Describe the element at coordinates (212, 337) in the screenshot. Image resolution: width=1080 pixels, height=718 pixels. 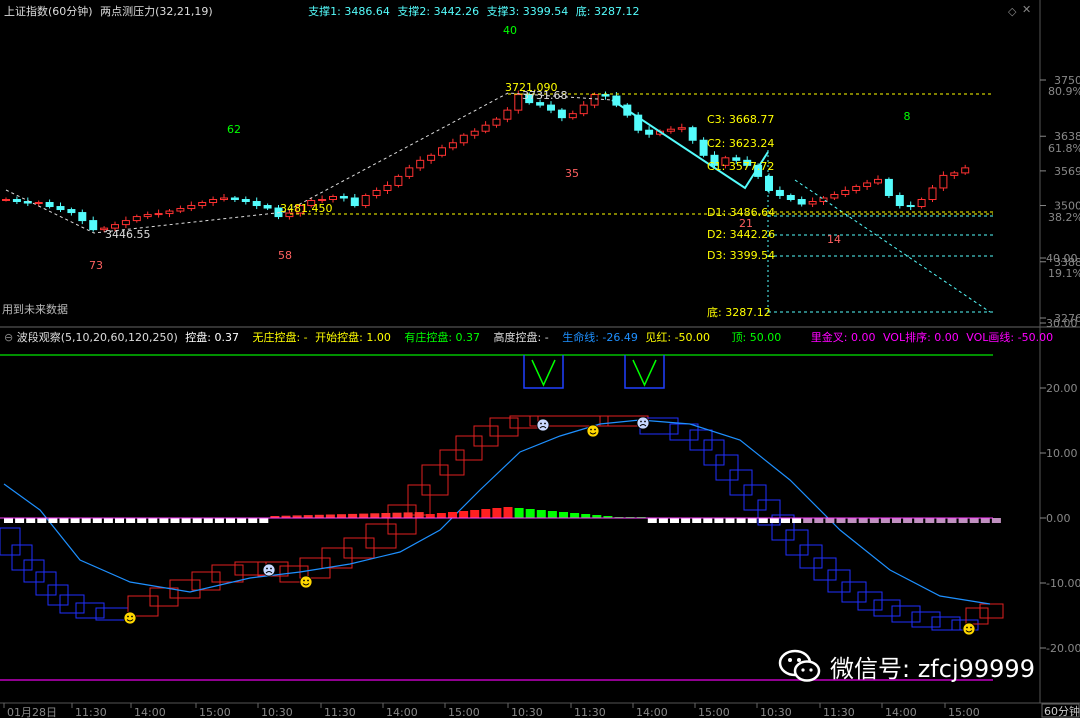
I see `kongpan-value: 控盘: 0.37` at that location.